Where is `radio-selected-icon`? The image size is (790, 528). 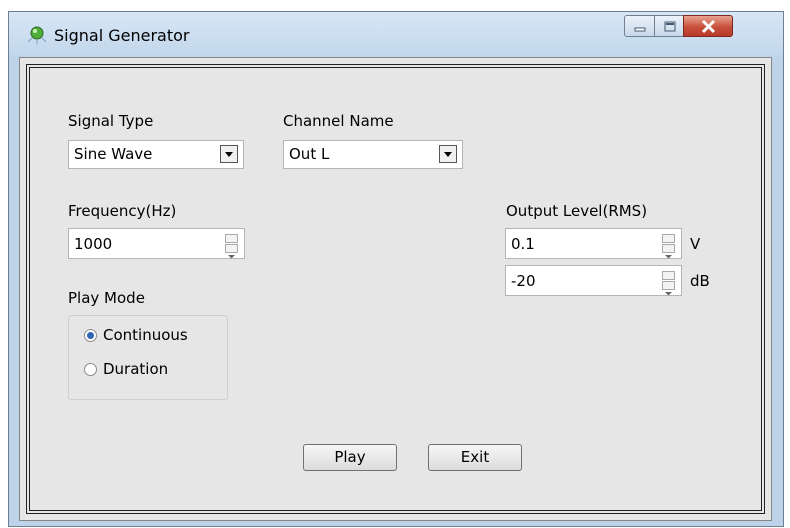 radio-selected-icon is located at coordinates (90, 335).